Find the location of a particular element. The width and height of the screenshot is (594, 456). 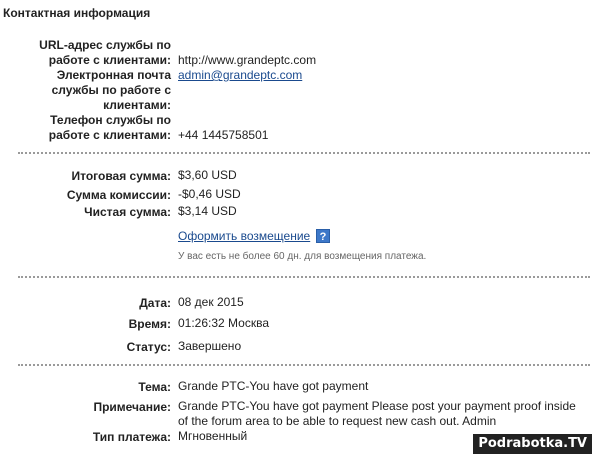

net-value: $3,14 USD is located at coordinates (207, 211).